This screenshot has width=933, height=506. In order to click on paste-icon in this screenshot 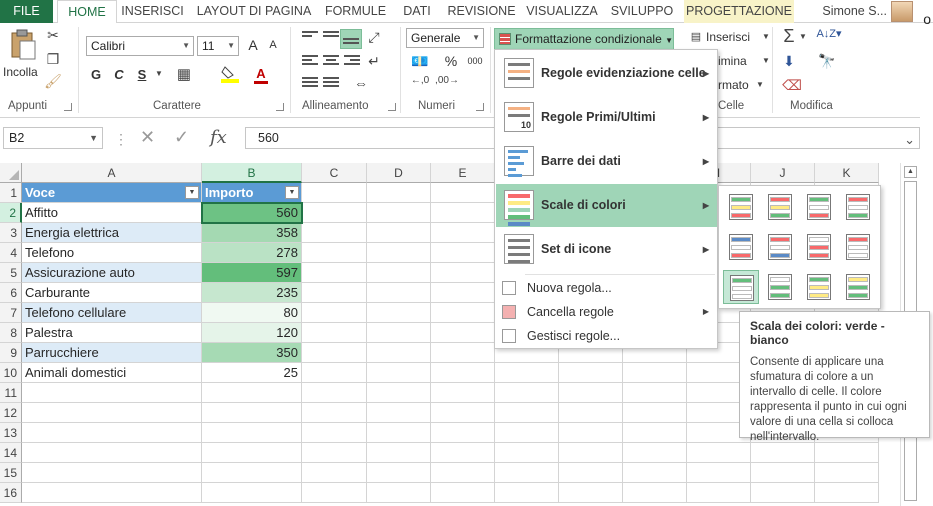, I will do `click(23, 44)`.